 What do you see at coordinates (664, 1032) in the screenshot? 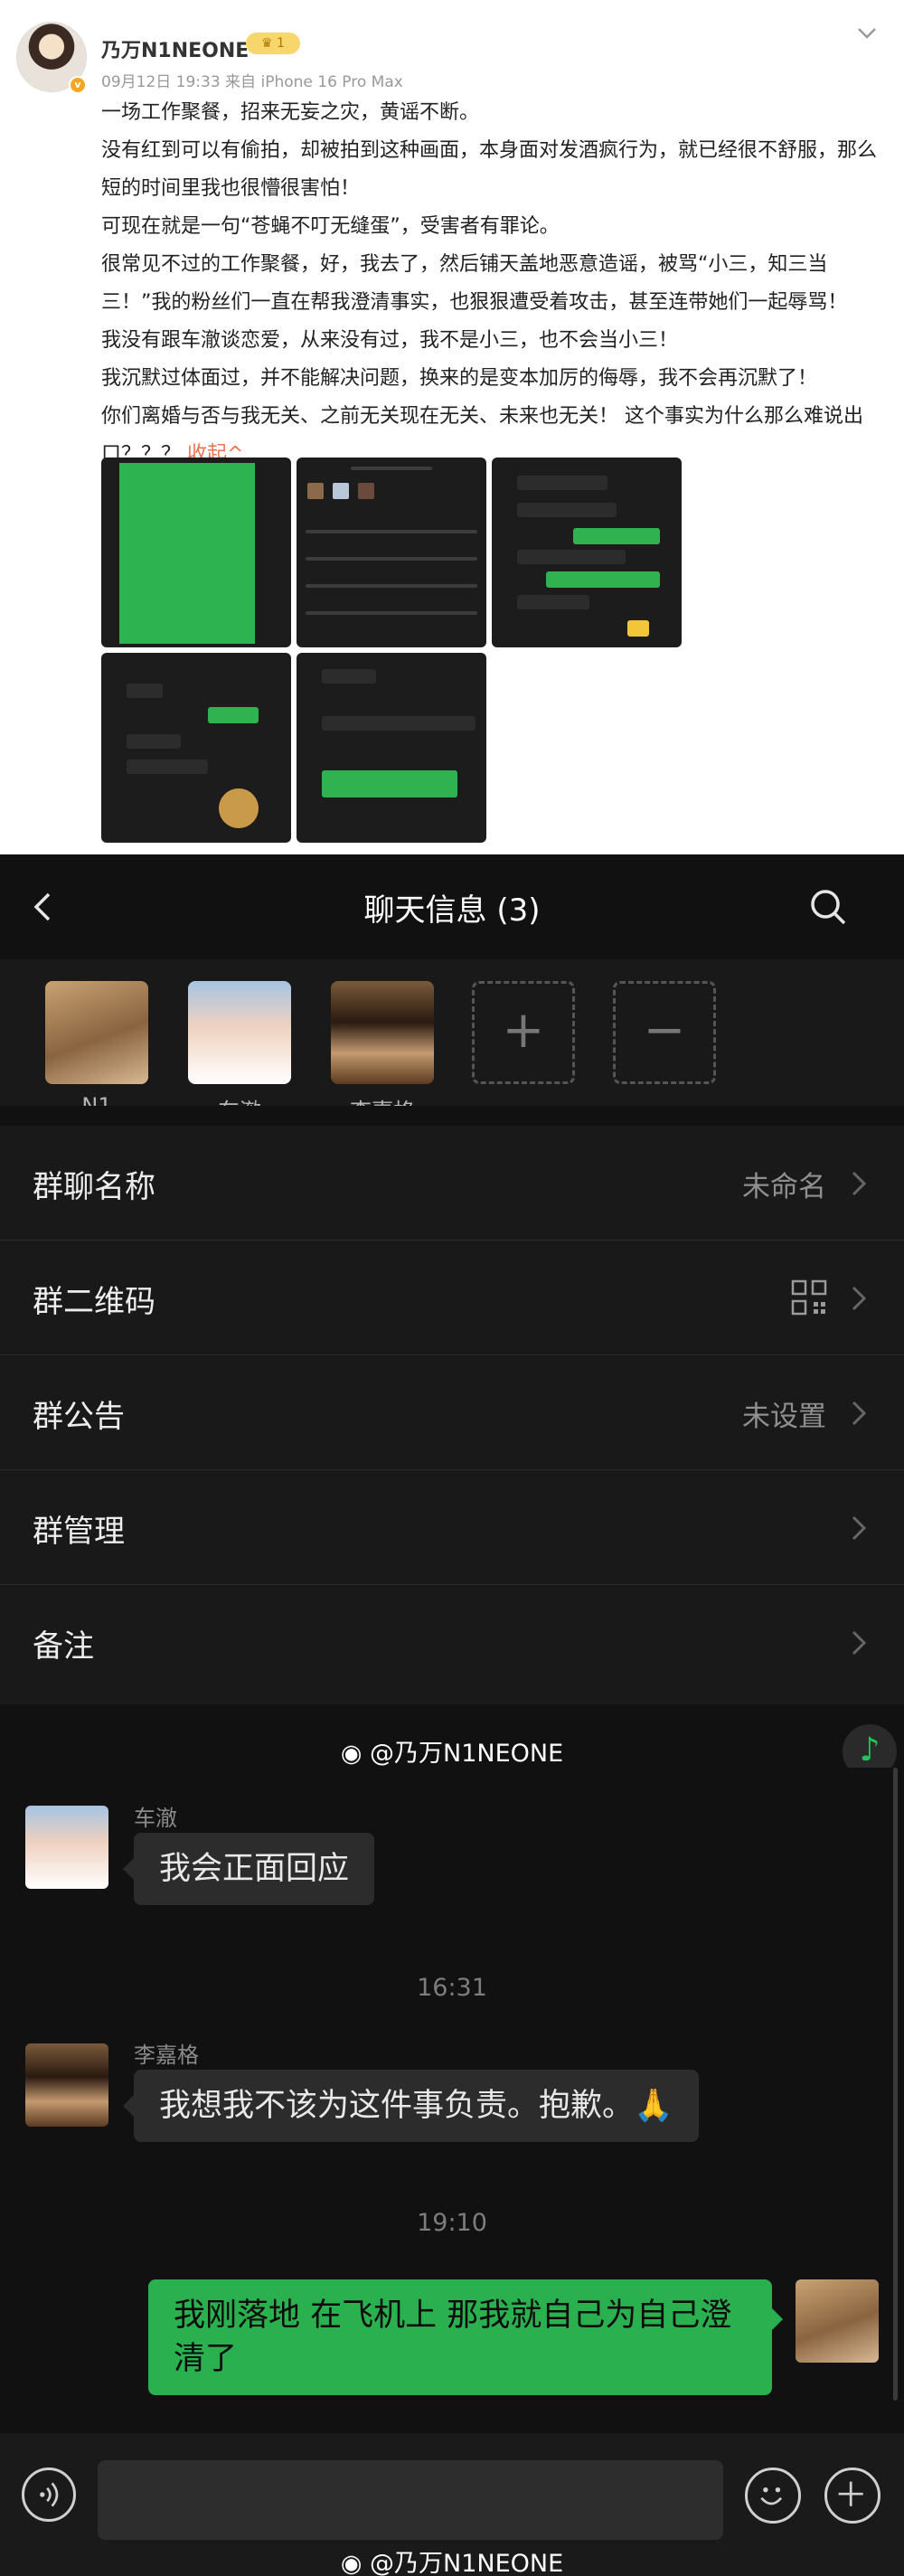
I see `remove-member-button: −` at bounding box center [664, 1032].